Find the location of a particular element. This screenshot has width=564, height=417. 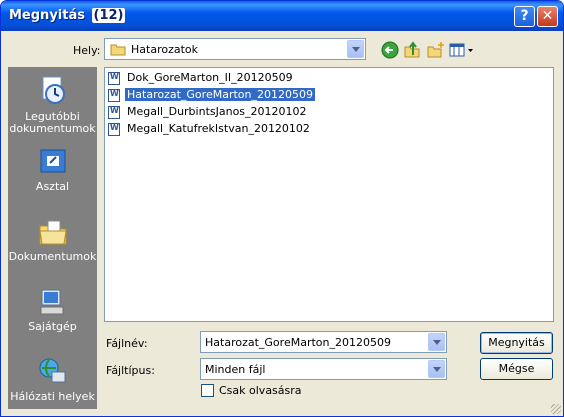

file-name: Megall_KatufrekIstvan_20120102 is located at coordinates (218, 128).